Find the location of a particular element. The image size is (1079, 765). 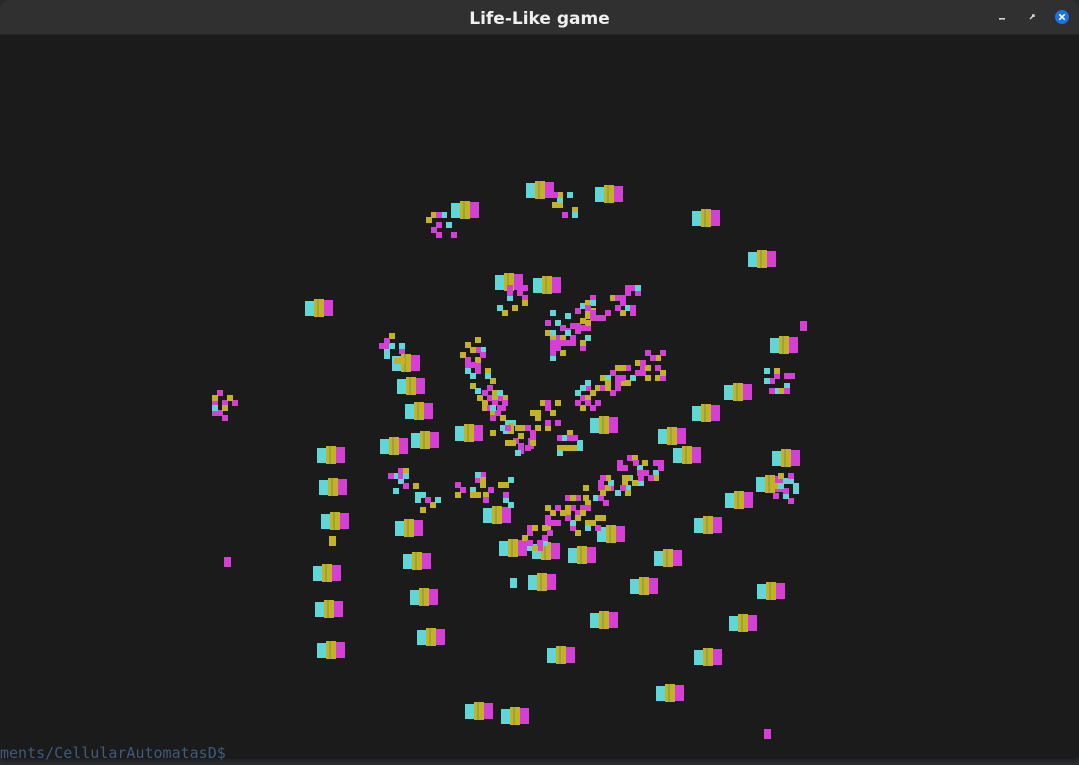

title-bar: Life-Like game is located at coordinates (539, 17).